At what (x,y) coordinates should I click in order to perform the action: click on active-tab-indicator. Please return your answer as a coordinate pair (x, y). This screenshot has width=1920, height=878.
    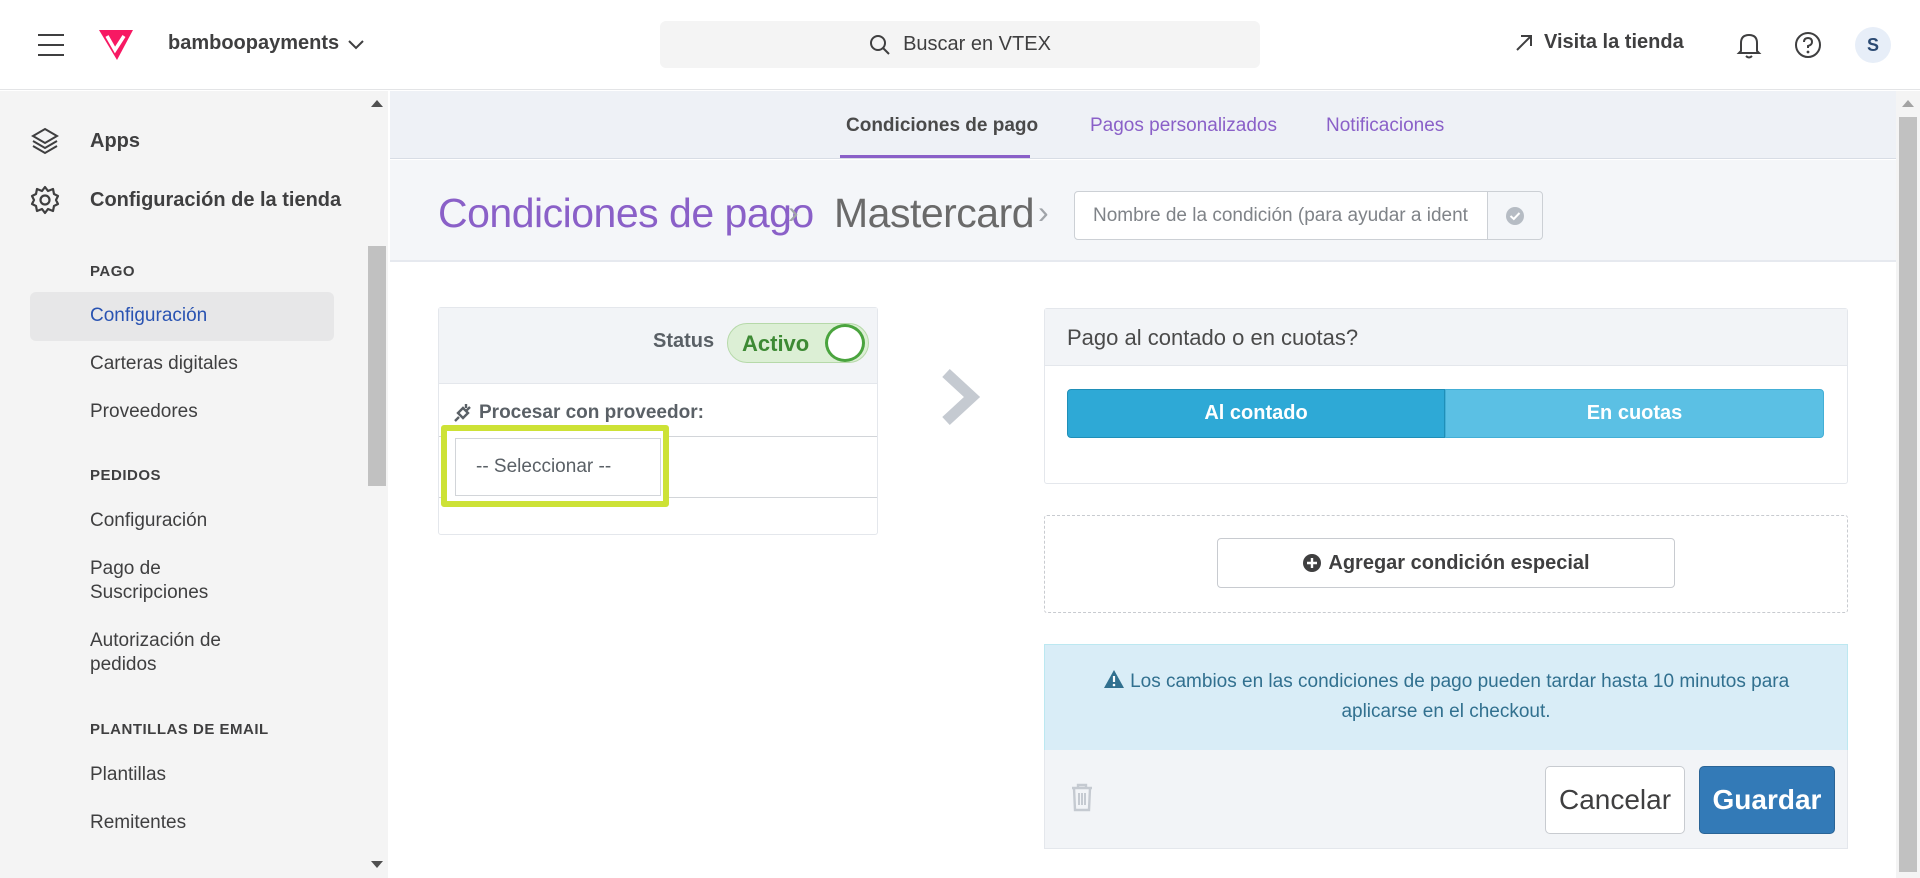
    Looking at the image, I should click on (935, 156).